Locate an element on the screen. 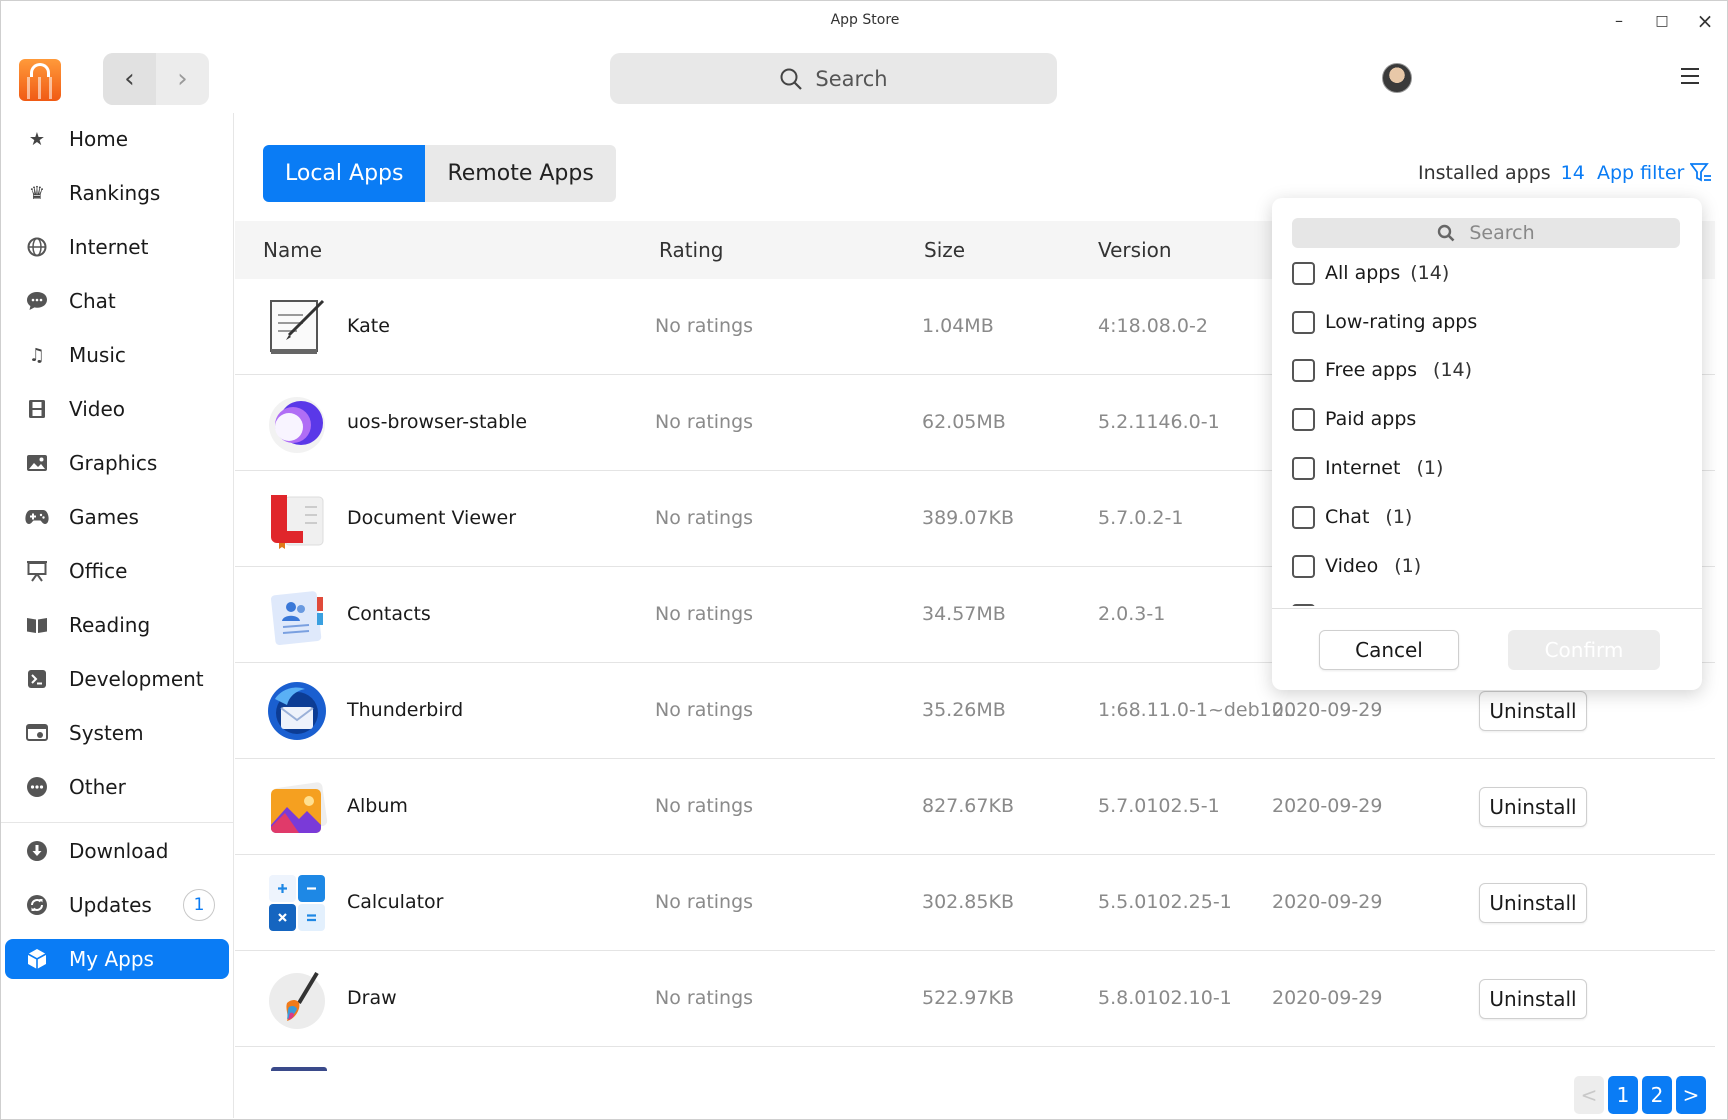  forward-button: › is located at coordinates (182, 79).